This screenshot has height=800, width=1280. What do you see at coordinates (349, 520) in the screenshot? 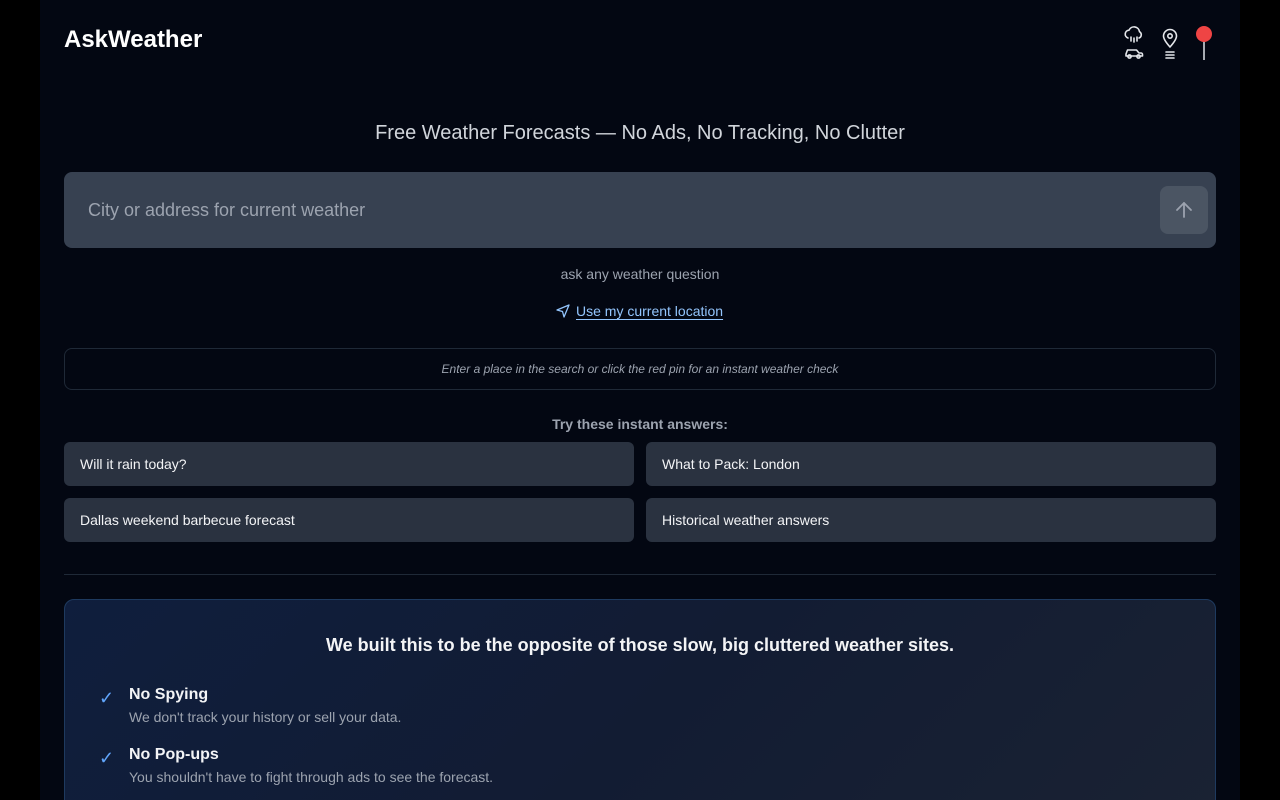
I see `suggestion-dallas-bbq: Dallas weekend barbecue forecast` at bounding box center [349, 520].